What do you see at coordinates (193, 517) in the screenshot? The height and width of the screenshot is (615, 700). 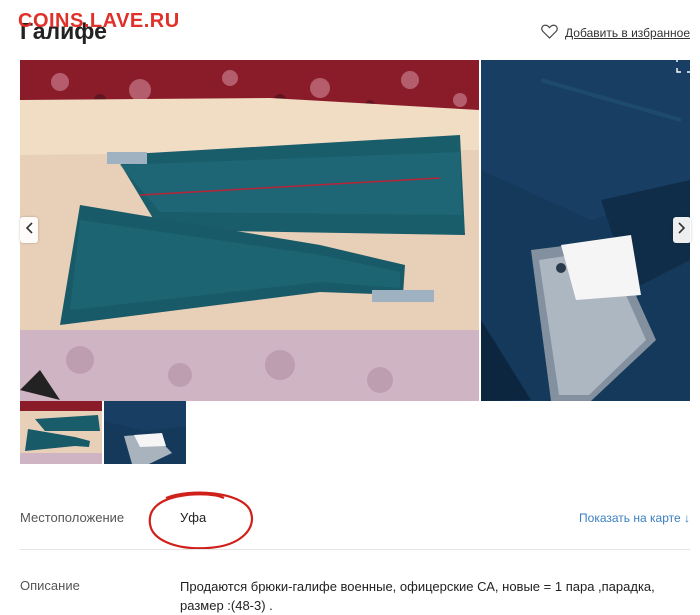 I see `location-value: Уфа` at bounding box center [193, 517].